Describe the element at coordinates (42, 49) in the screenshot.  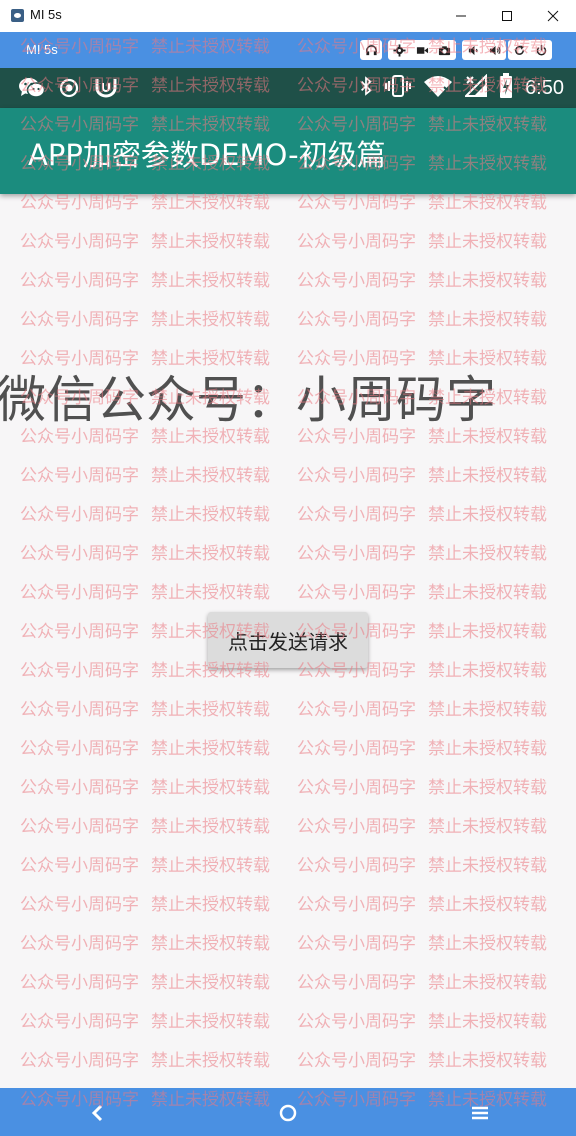
I see `emulator-device-name: MI 5s` at that location.